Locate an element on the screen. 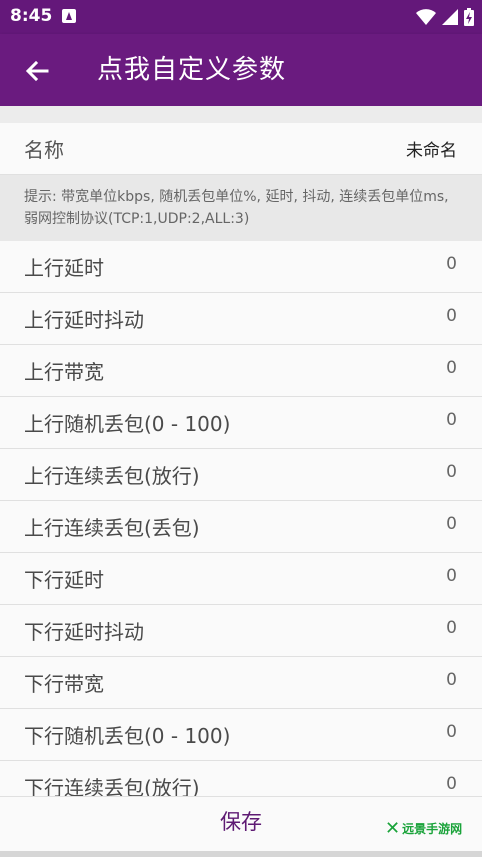 The width and height of the screenshot is (482, 857). param-row: 上行随机丢包(0 - 100) 0 is located at coordinates (241, 423).